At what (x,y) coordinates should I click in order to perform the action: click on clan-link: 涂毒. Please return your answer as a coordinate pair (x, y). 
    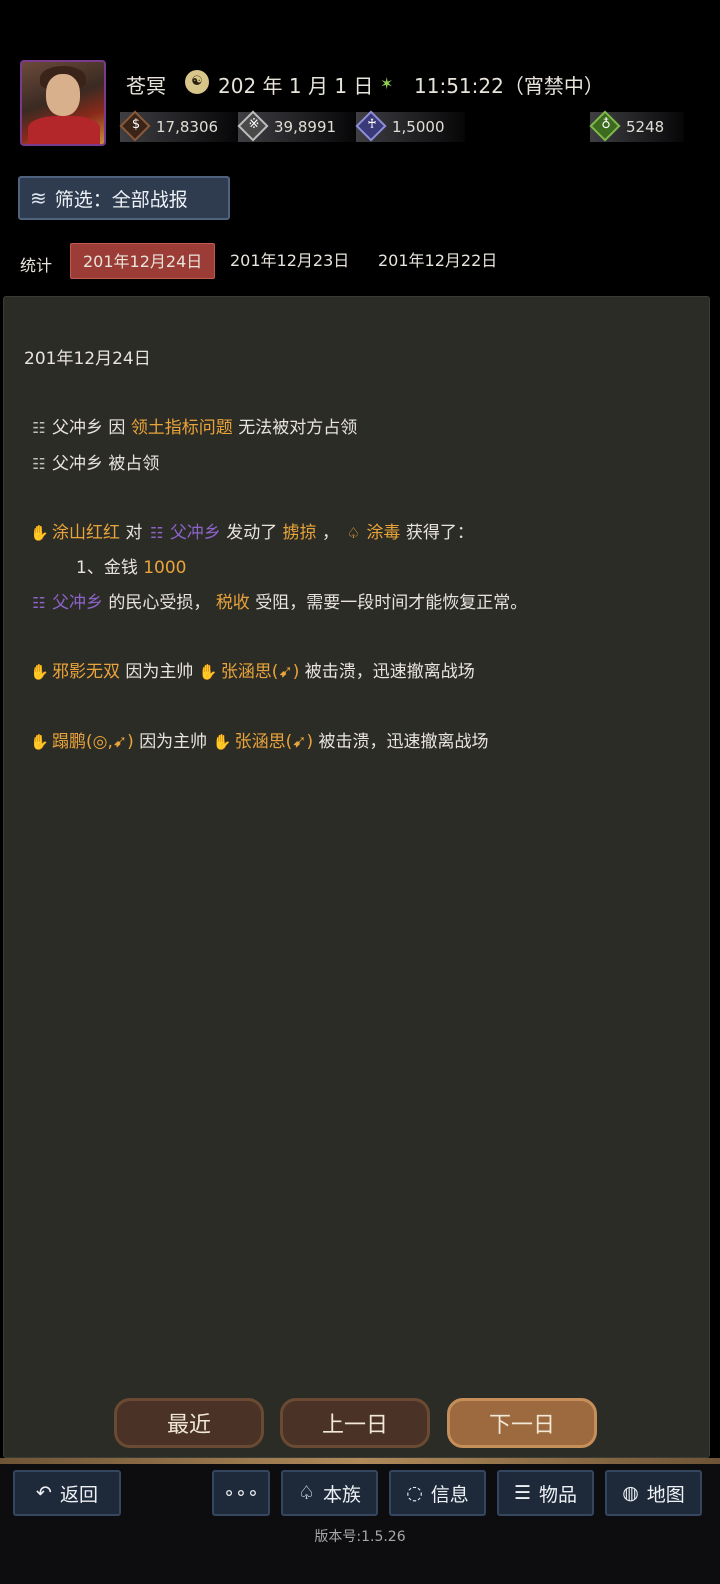
    Looking at the image, I should click on (383, 533).